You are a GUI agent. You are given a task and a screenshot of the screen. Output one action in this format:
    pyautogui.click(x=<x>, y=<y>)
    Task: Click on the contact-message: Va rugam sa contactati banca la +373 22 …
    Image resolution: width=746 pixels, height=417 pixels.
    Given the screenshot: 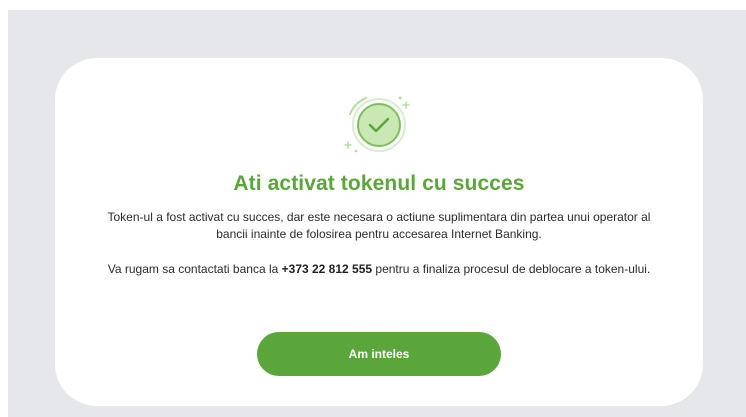 What is the action you would take?
    pyautogui.click(x=379, y=269)
    